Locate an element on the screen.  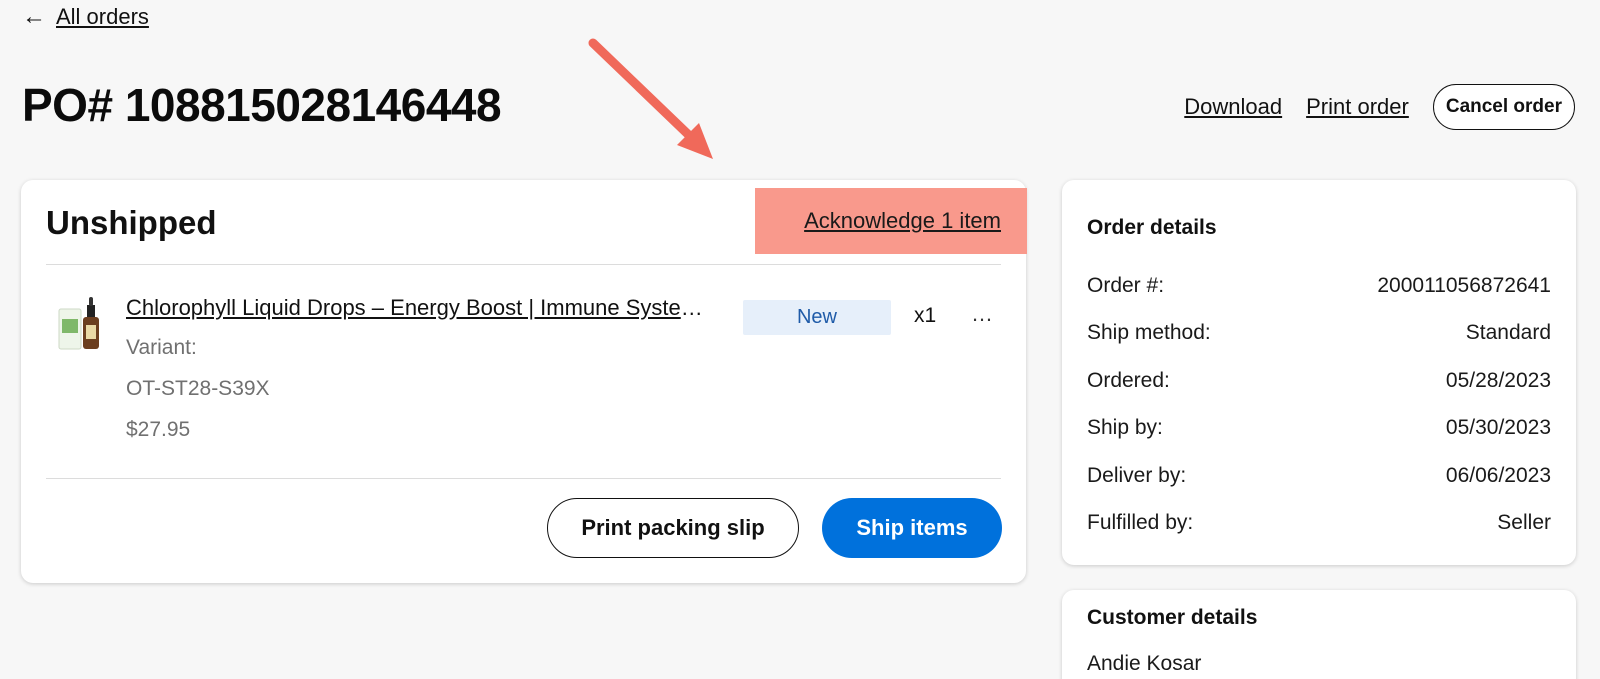
detail-value: Standard is located at coordinates (1508, 333).